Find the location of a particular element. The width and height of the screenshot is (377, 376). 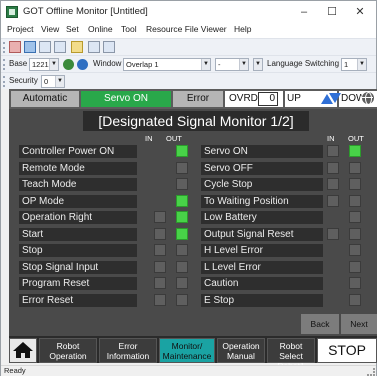

signal-label: Remote Mode is located at coordinates (78, 168).